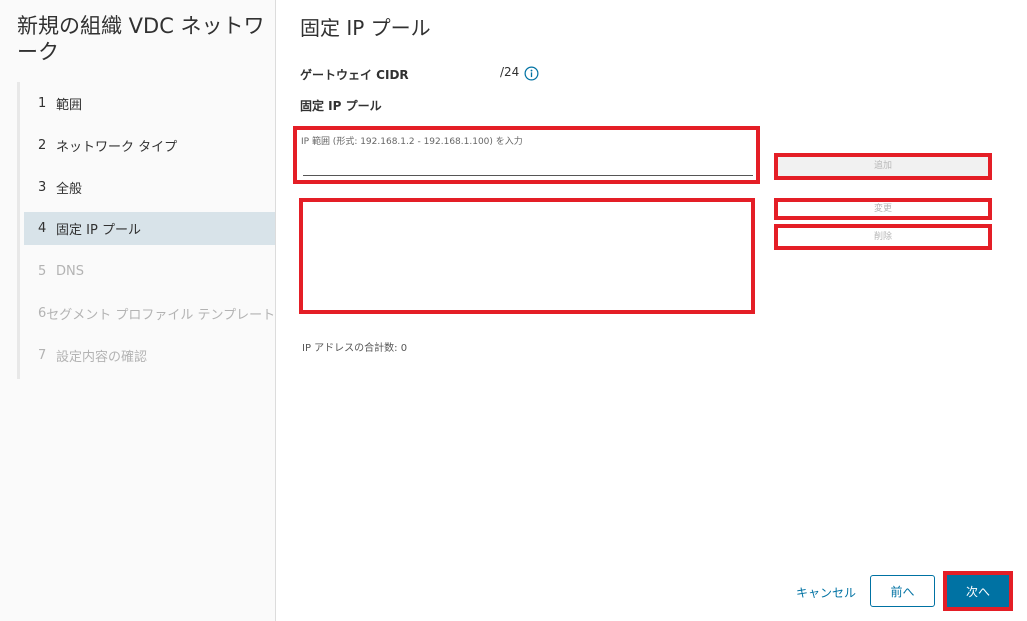  I want to click on previous-button: 前へ, so click(902, 591).